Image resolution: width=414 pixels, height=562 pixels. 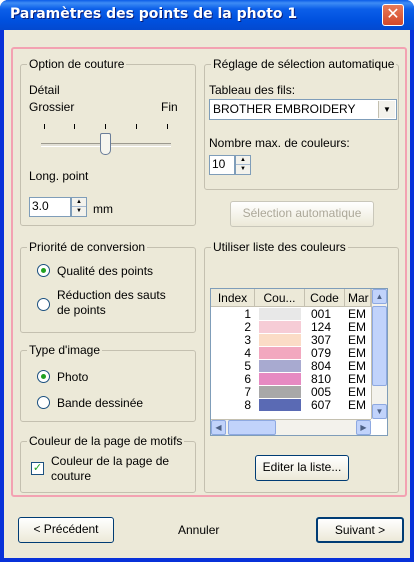 I want to click on table-row: 8 607 EM, so click(x=291, y=405).